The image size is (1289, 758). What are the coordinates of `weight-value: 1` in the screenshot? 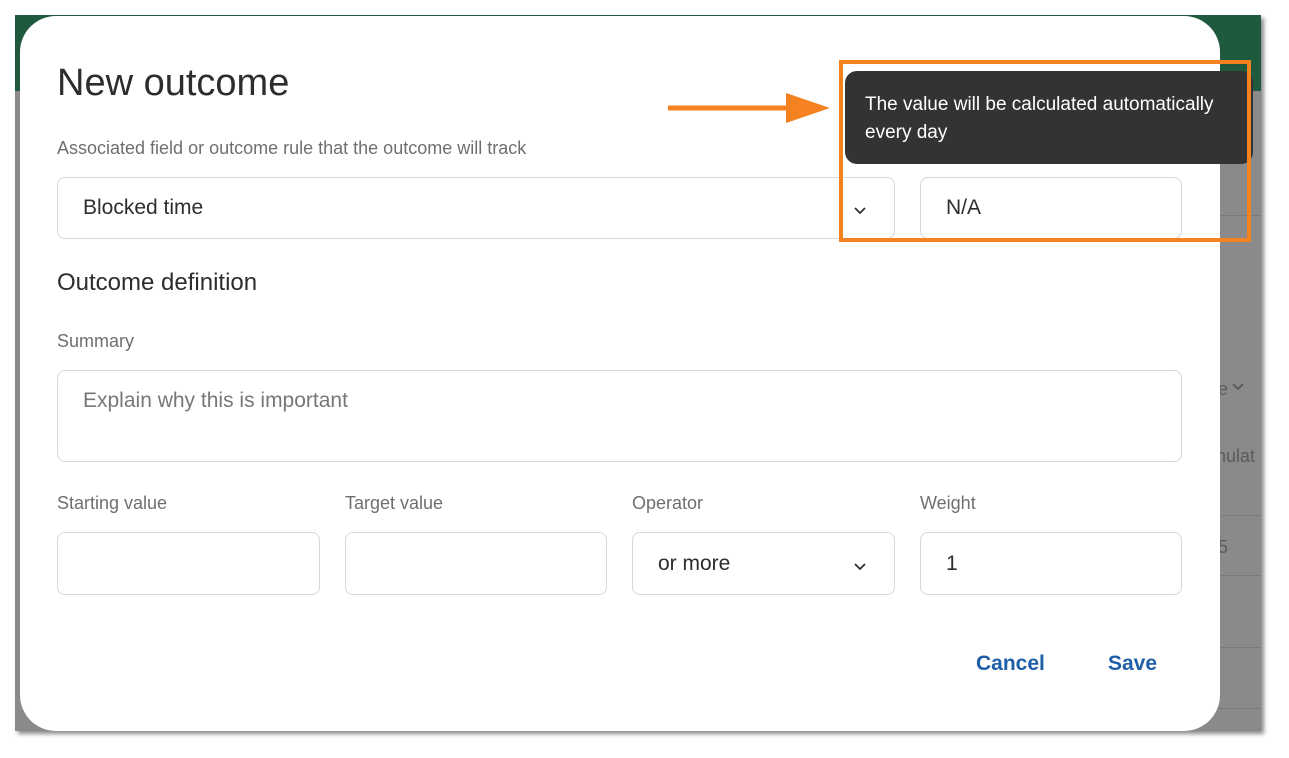 It's located at (952, 563).